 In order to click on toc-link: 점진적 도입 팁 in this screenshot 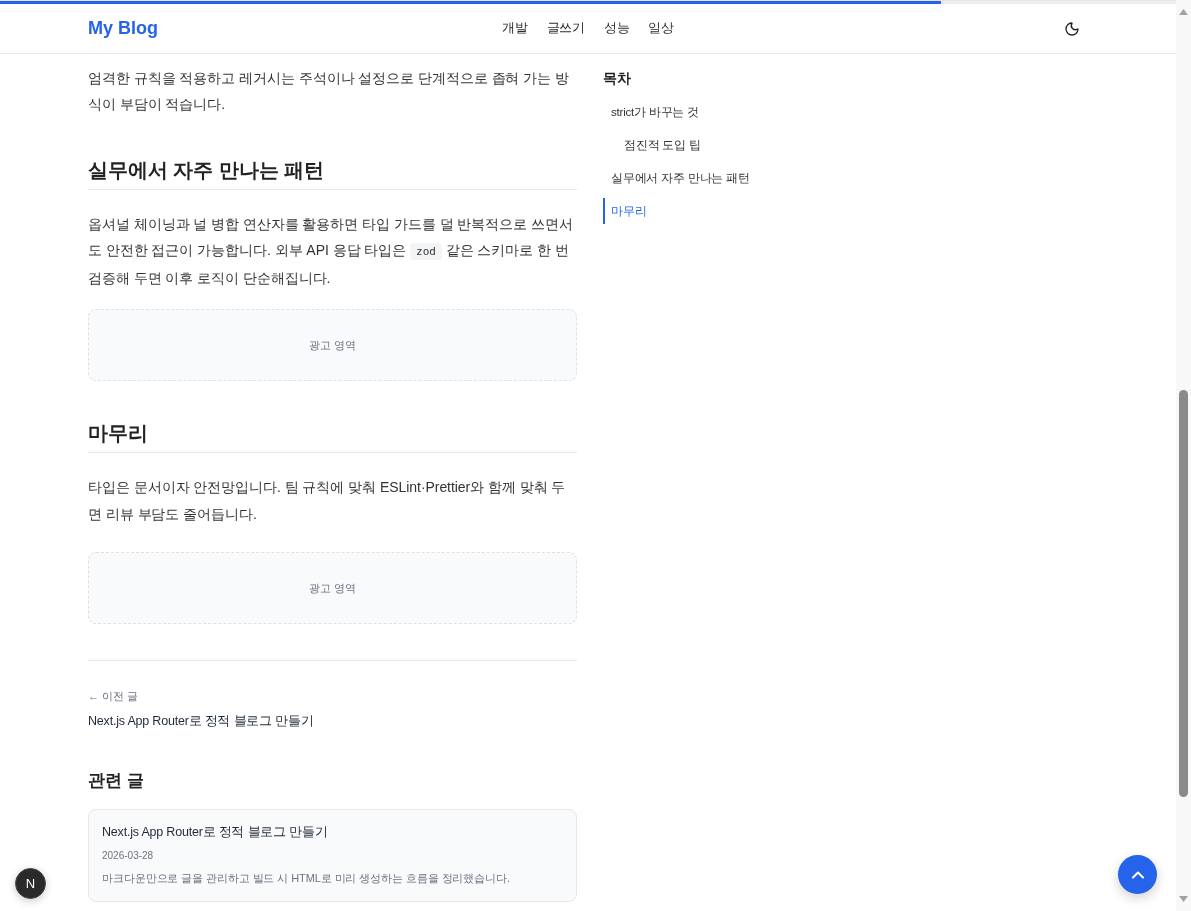, I will do `click(662, 145)`.